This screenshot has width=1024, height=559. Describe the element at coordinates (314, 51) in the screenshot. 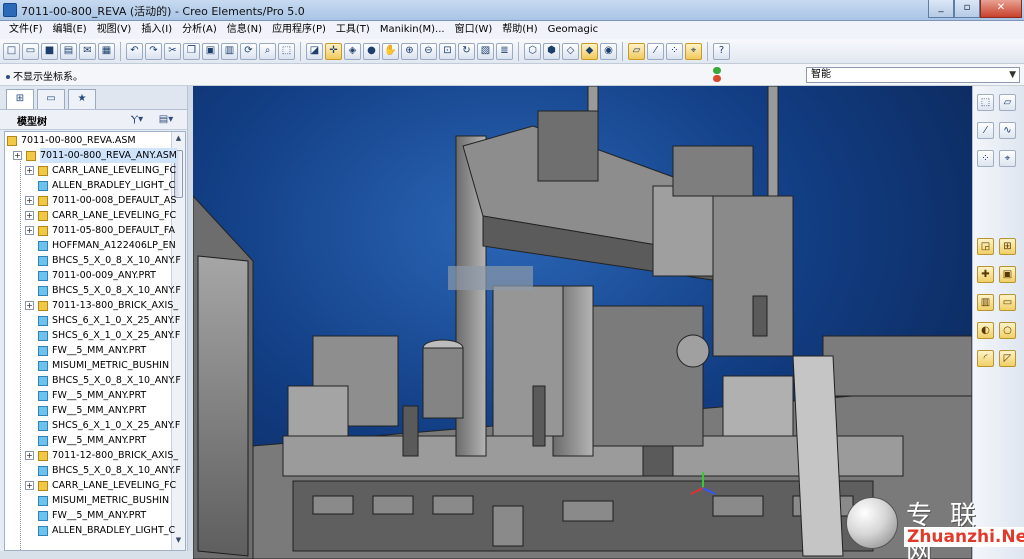

I see `repaint-icon: ◪` at that location.